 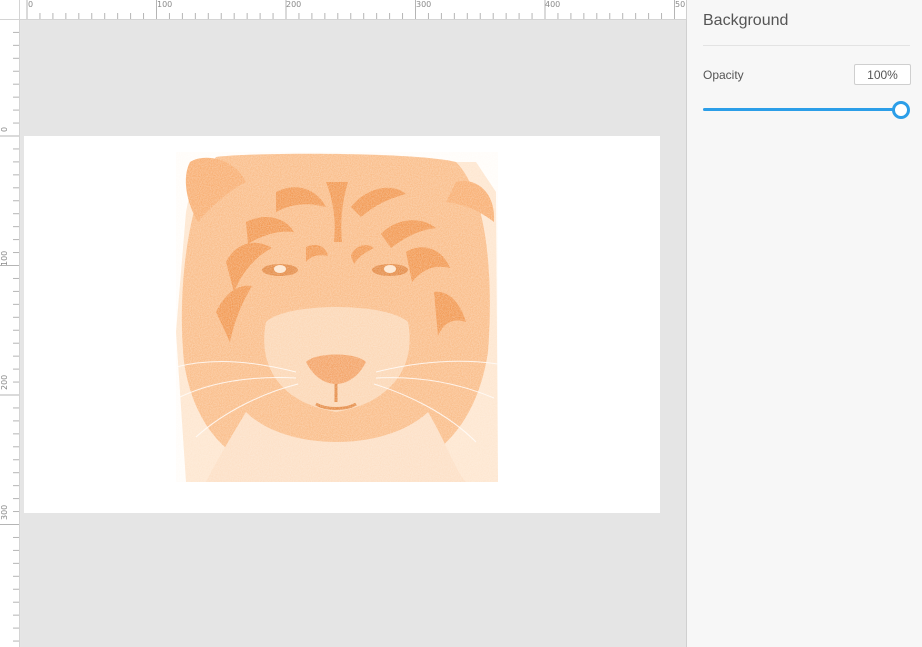 I want to click on ruler-corner, so click(x=10, y=10).